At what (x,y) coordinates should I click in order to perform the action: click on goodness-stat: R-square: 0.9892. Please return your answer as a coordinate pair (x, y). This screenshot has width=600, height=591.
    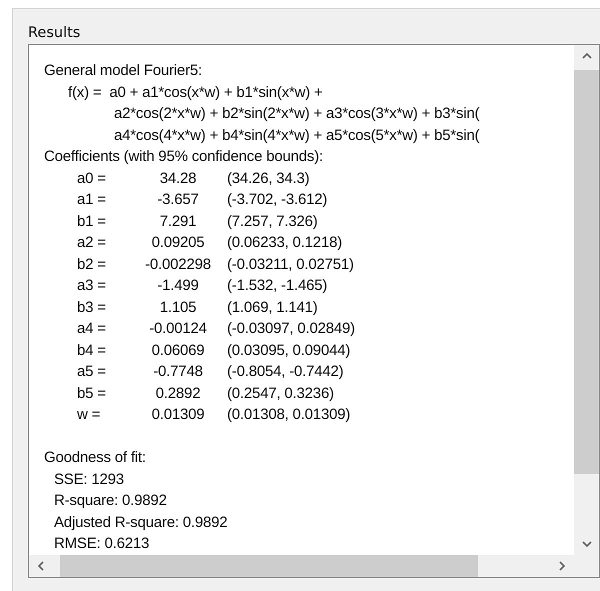
    Looking at the image, I should click on (110, 501).